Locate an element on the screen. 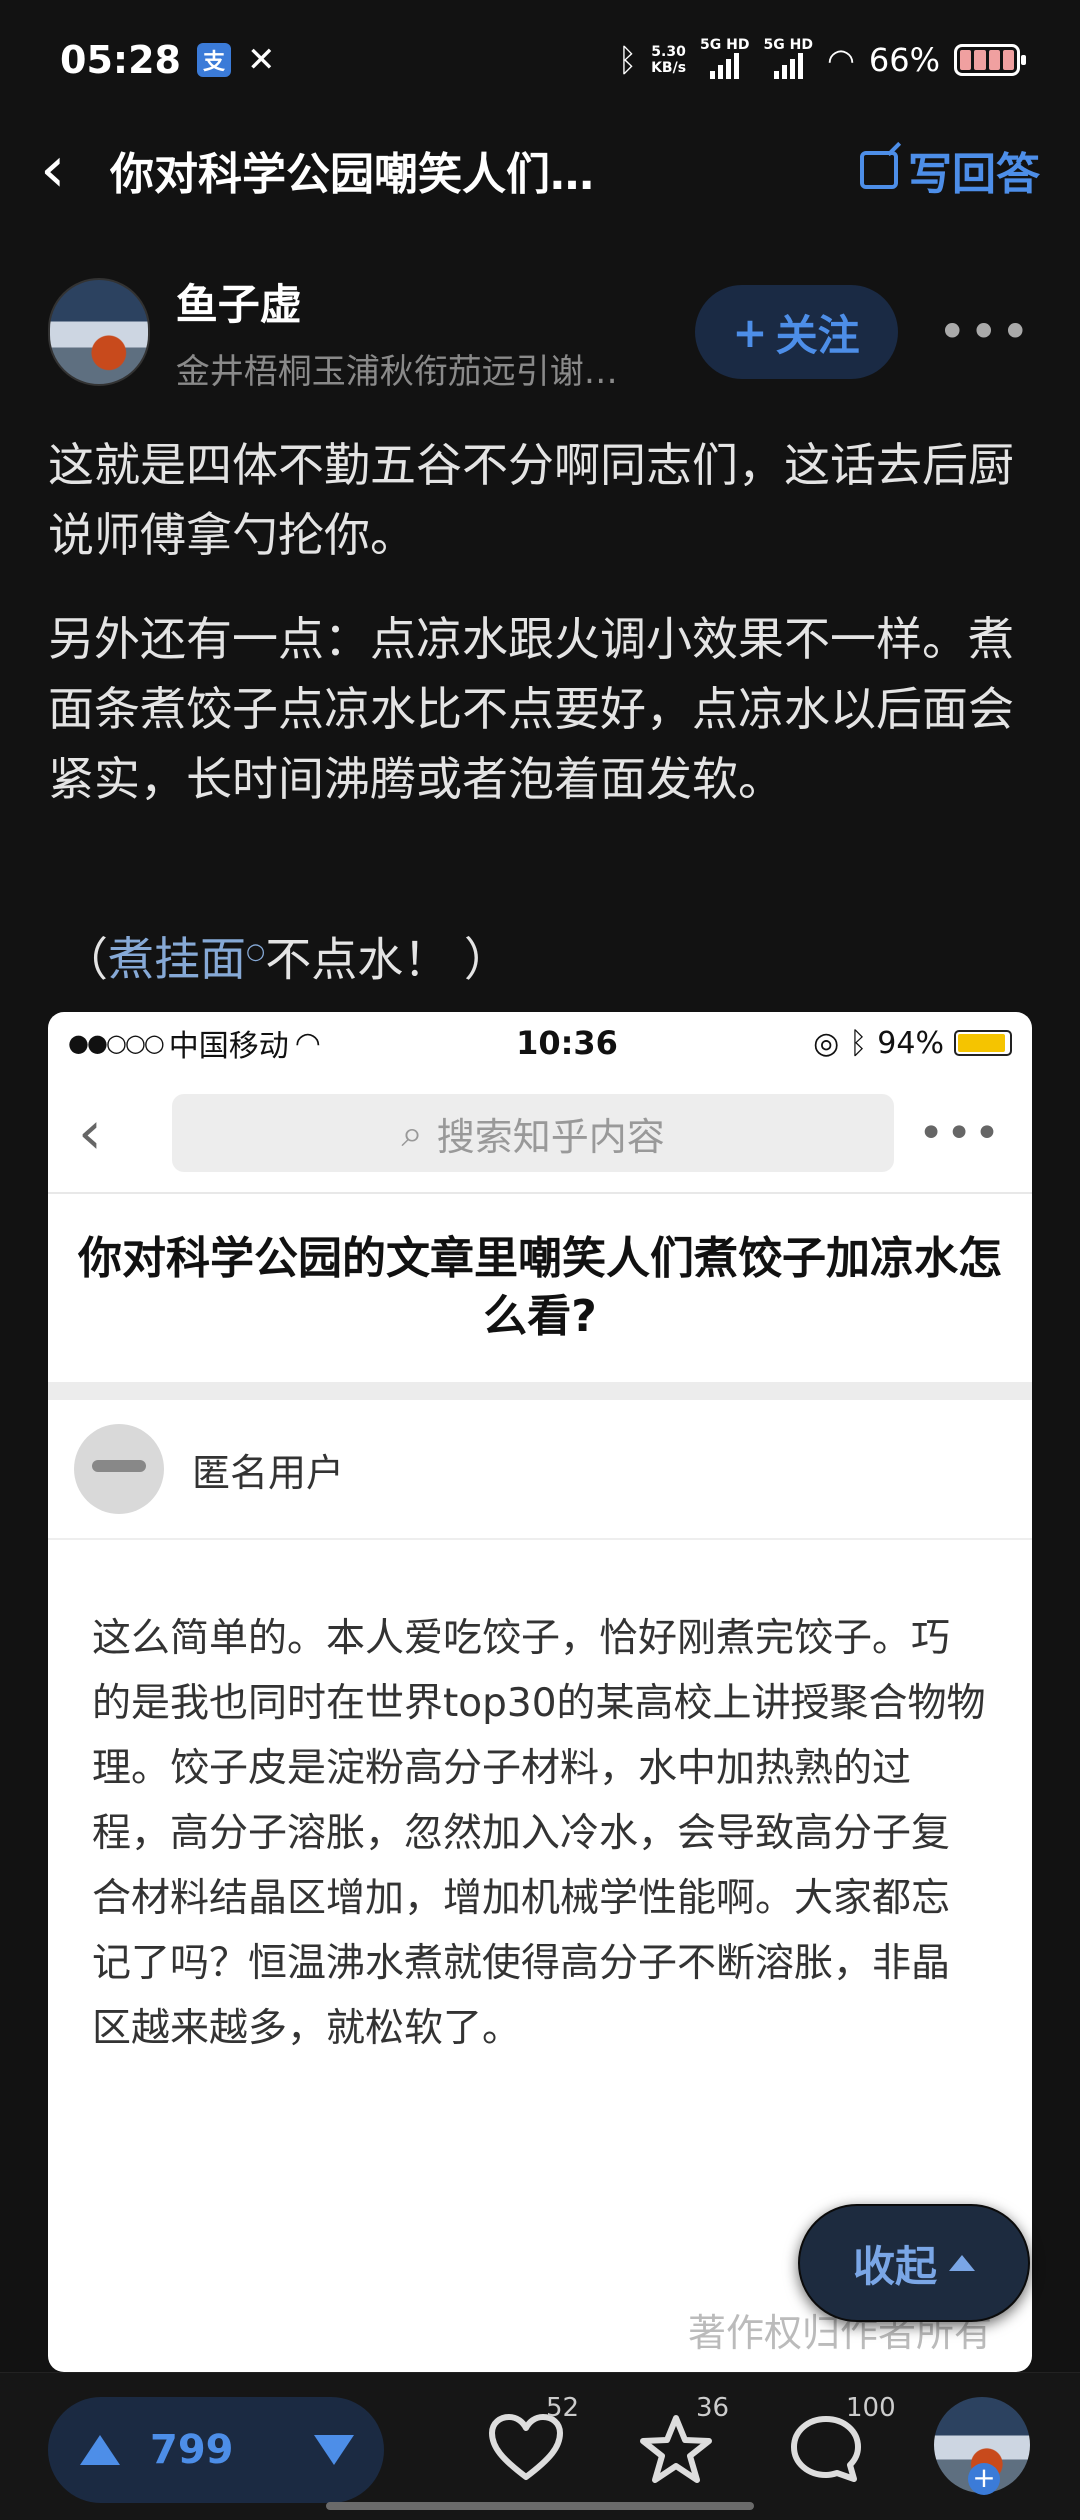 The height and width of the screenshot is (2520, 1080). embedded-battery-percent: 94% is located at coordinates (910, 1043).